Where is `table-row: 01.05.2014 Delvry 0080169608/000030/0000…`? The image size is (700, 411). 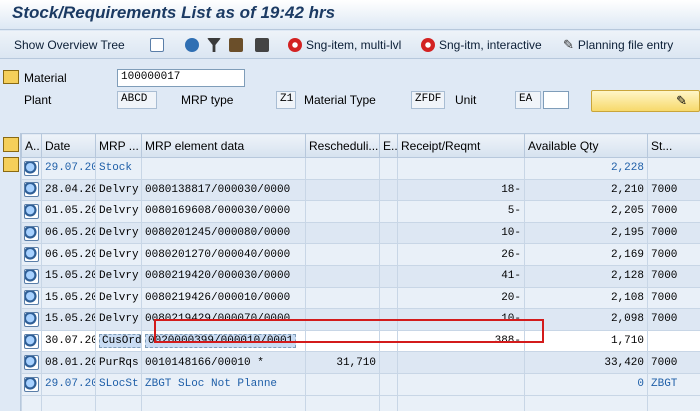
table-row: 01.05.2014 Delvry 0080169608/000030/0000… is located at coordinates (360, 211).